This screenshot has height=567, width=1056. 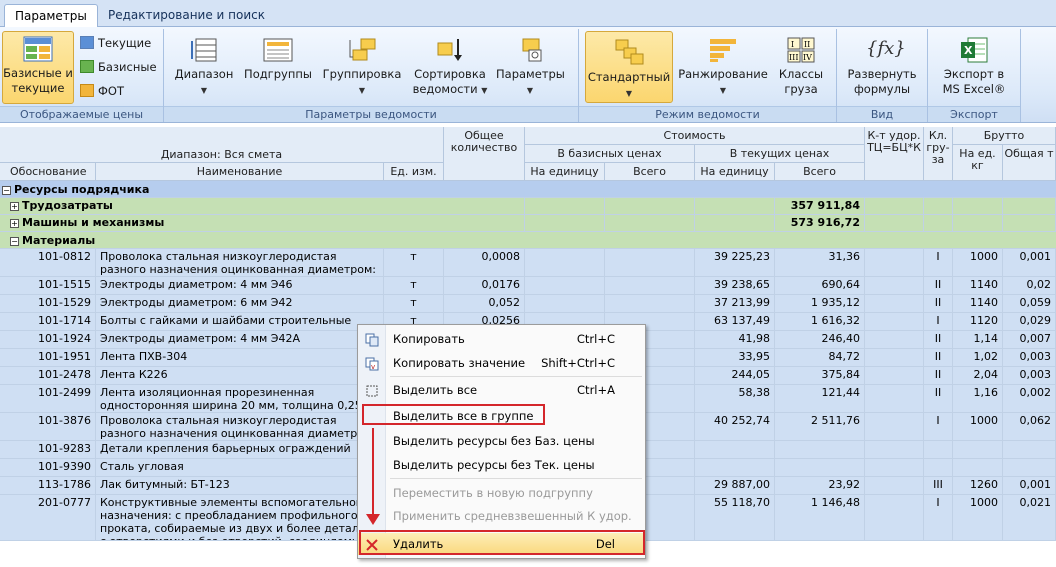 I want to click on current-prices-option: Текущие, so click(x=115, y=43).